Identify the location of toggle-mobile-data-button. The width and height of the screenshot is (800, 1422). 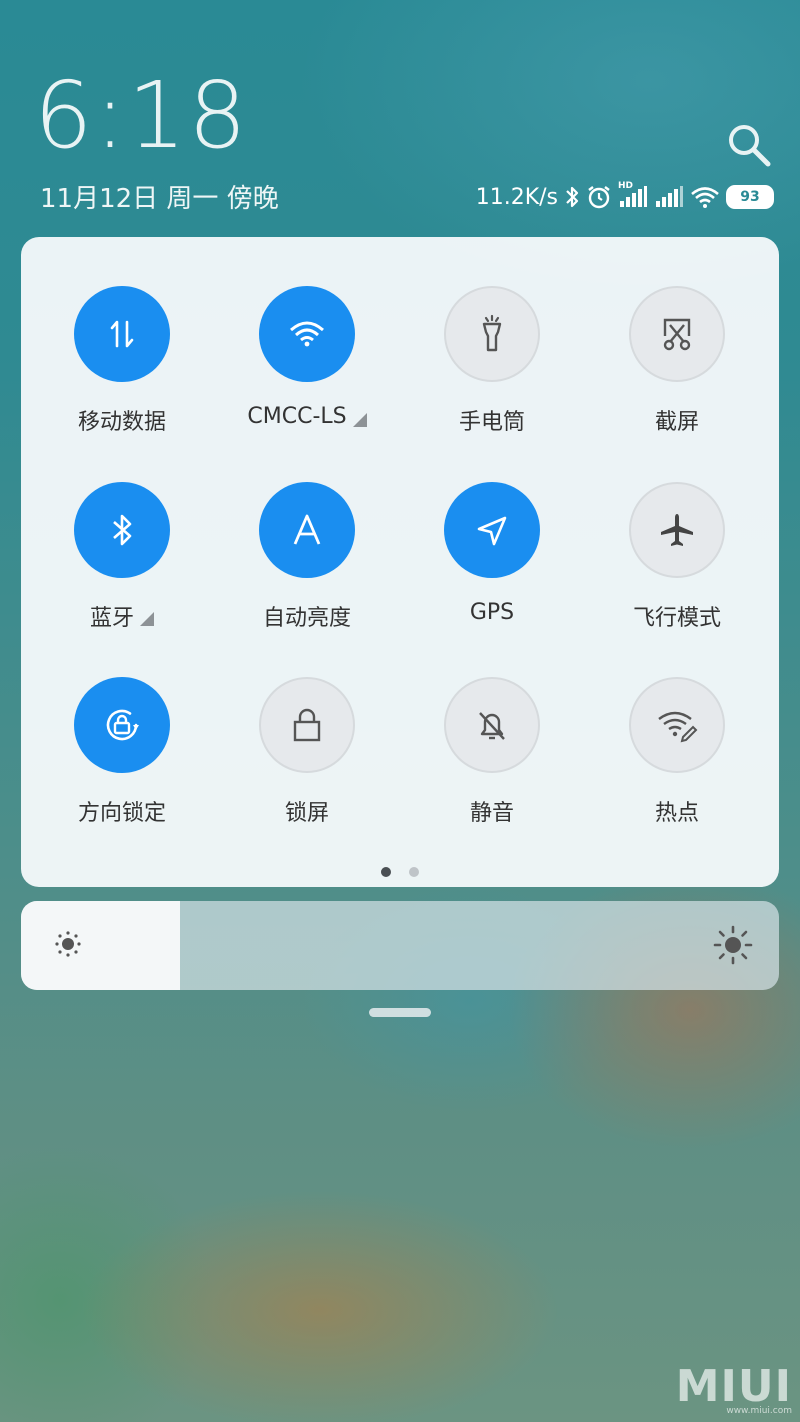
(122, 334).